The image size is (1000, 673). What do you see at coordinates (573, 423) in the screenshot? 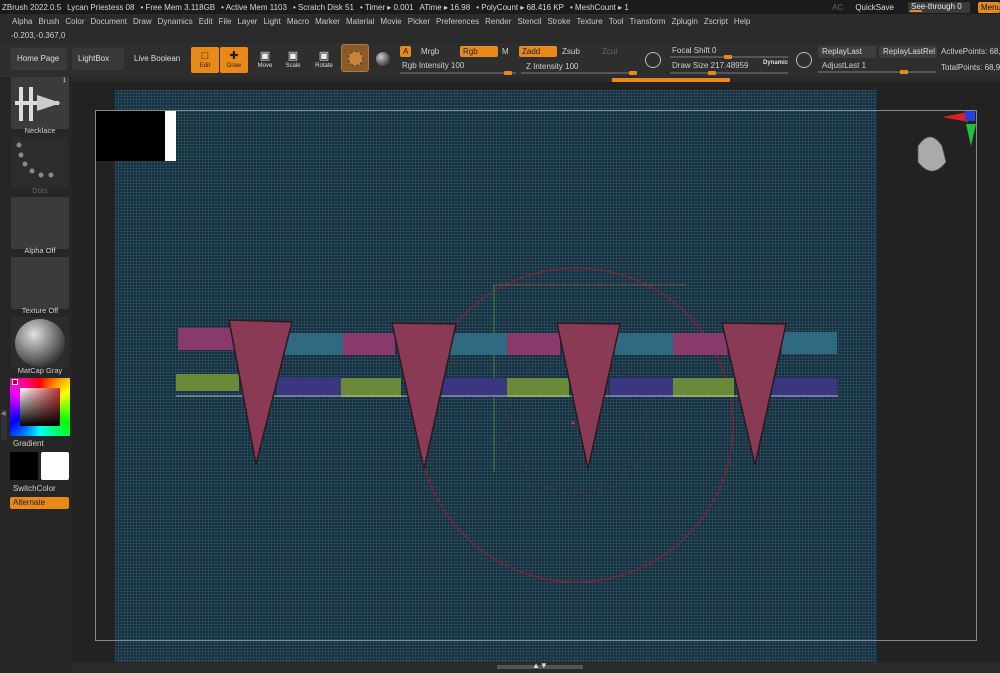
I see `brush-center-dot` at bounding box center [573, 423].